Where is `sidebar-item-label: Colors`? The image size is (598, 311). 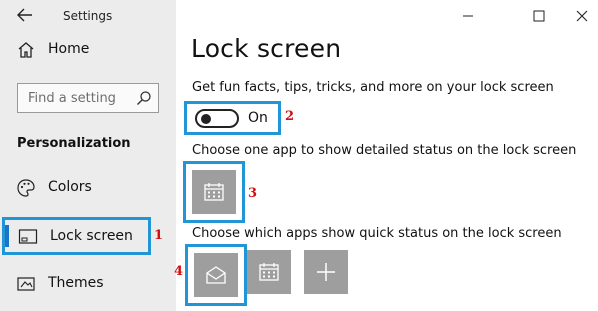 sidebar-item-label: Colors is located at coordinates (70, 187).